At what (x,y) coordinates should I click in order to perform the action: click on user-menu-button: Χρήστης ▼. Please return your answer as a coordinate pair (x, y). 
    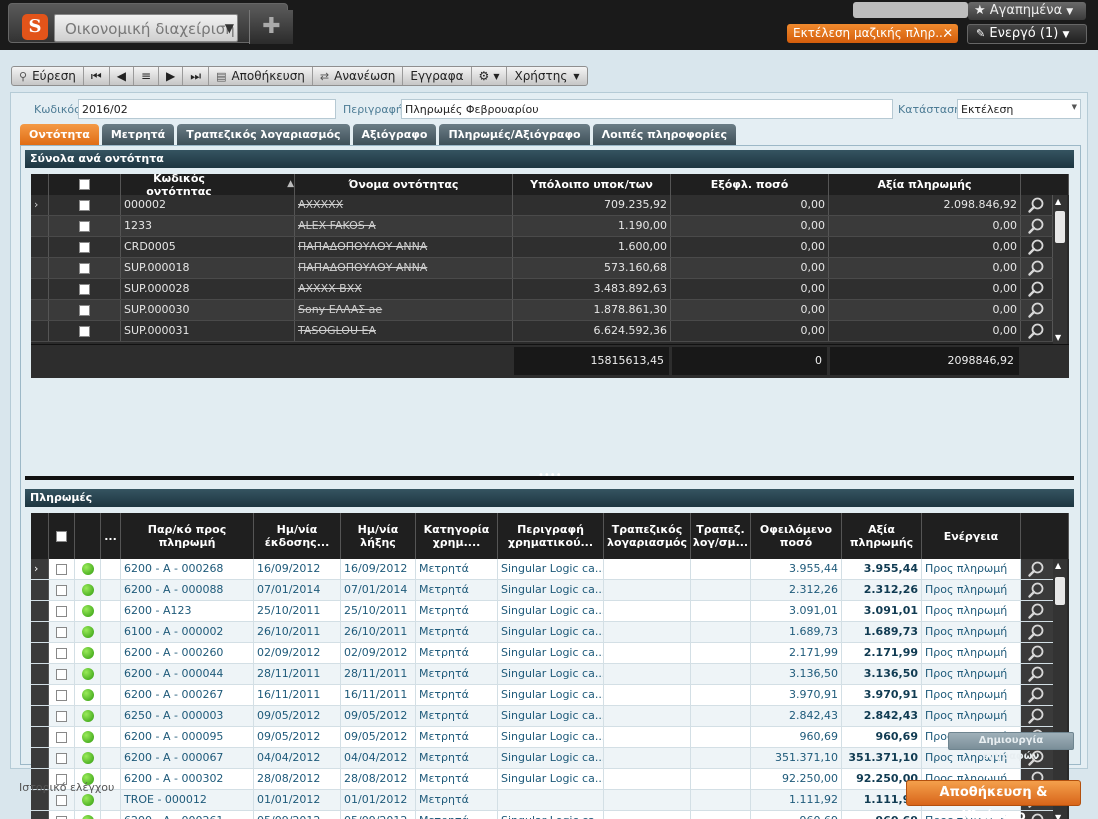
    Looking at the image, I should click on (546, 76).